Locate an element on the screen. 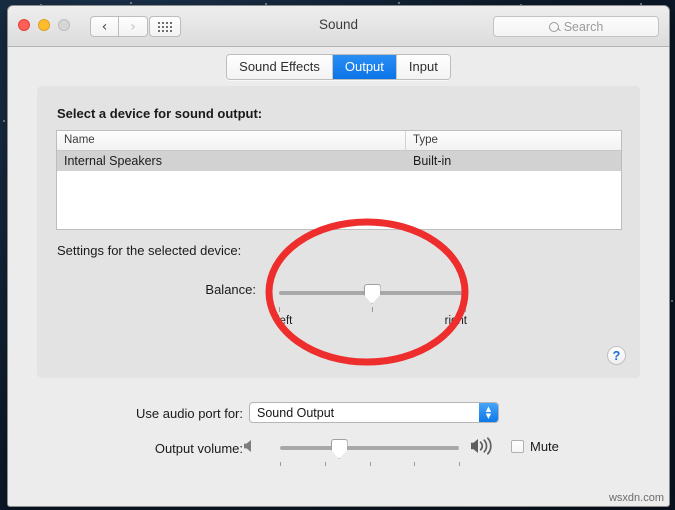 The image size is (675, 510). balance-right-label: right is located at coordinates (455, 321).